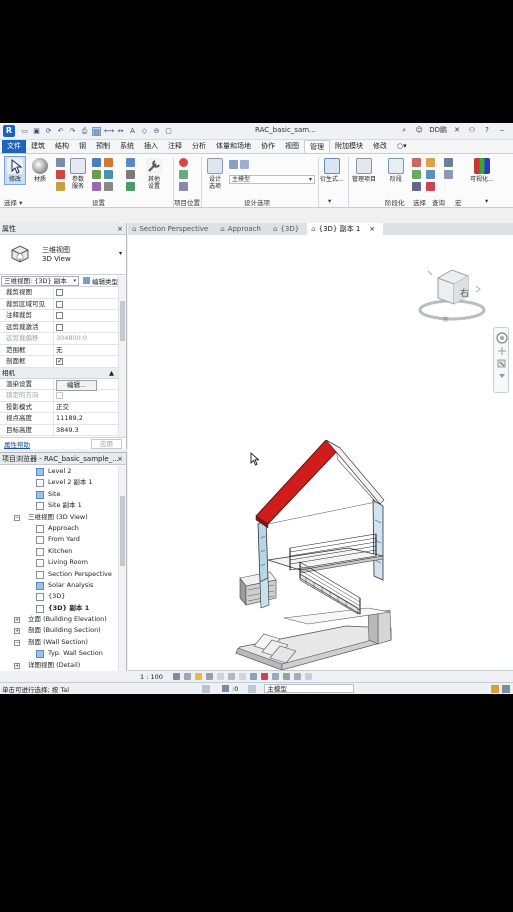  I want to click on modify-button: 修改, so click(15, 170).